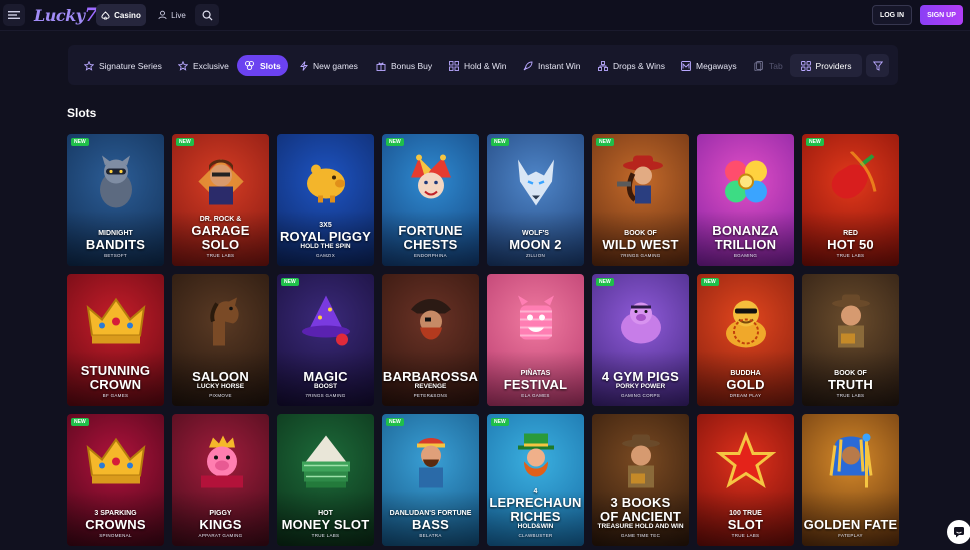  I want to click on category-label: Signature Series, so click(130, 65).